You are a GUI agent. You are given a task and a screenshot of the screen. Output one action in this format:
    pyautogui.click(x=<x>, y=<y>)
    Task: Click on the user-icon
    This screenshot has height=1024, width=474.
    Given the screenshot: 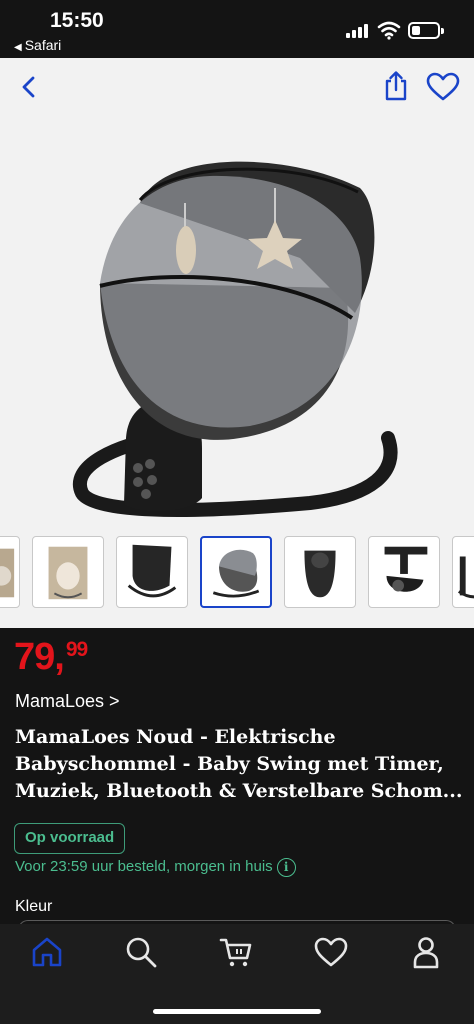 What is the action you would take?
    pyautogui.click(x=426, y=953)
    